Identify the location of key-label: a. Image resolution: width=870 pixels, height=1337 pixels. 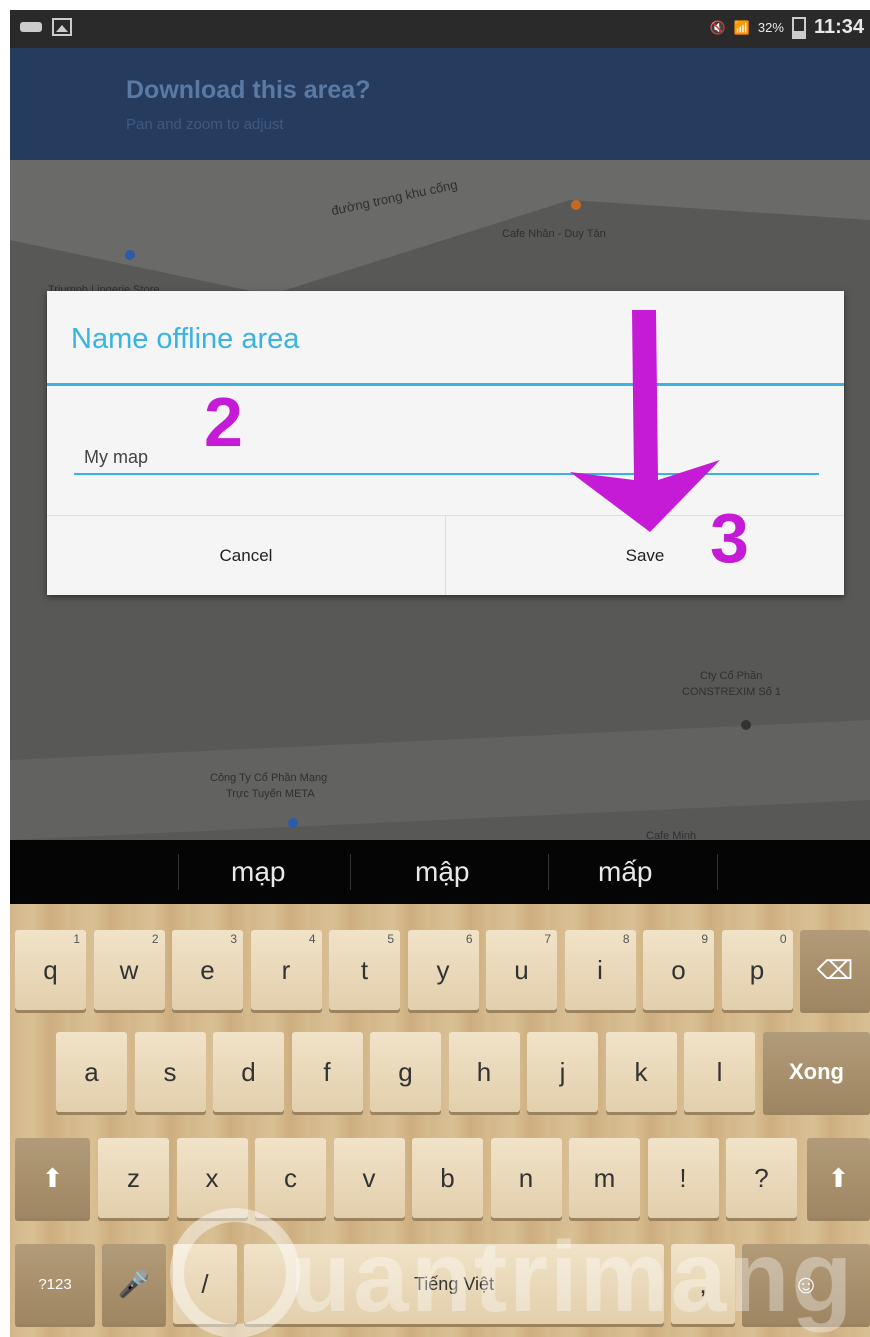
(91, 1071).